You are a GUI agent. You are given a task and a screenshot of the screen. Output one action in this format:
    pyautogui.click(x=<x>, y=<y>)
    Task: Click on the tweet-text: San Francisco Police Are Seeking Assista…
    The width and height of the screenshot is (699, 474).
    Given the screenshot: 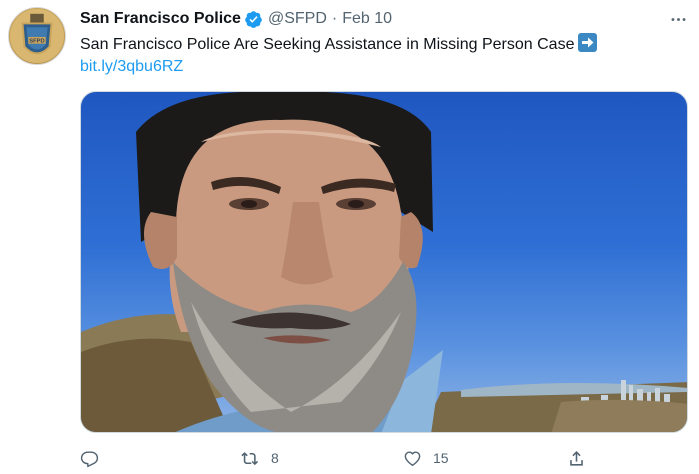 What is the action you would take?
    pyautogui.click(x=380, y=55)
    